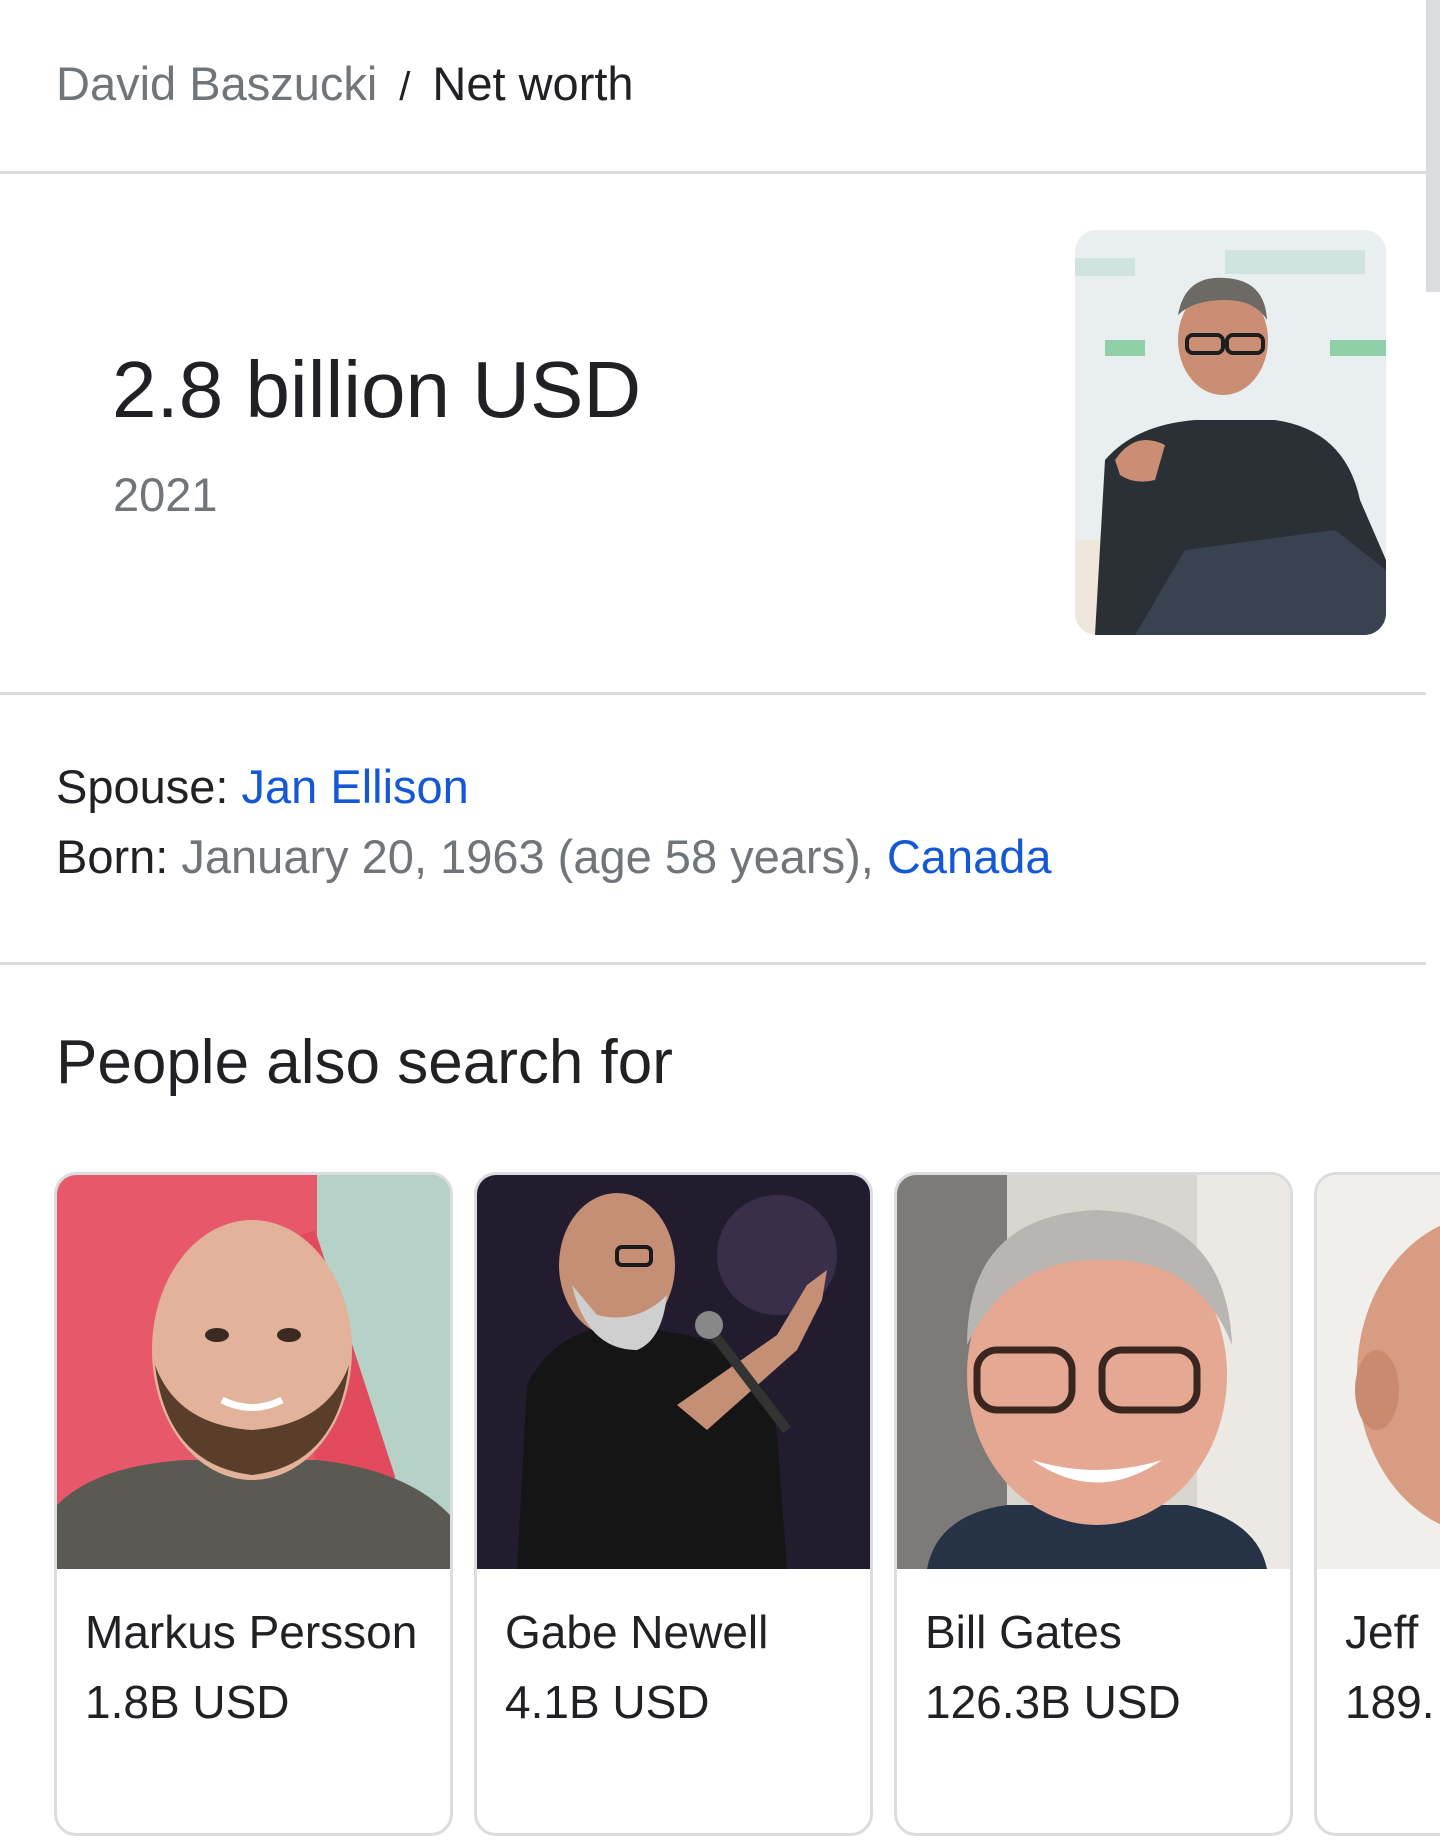  What do you see at coordinates (377, 389) in the screenshot?
I see `net-worth-value: 2.8 billion USD` at bounding box center [377, 389].